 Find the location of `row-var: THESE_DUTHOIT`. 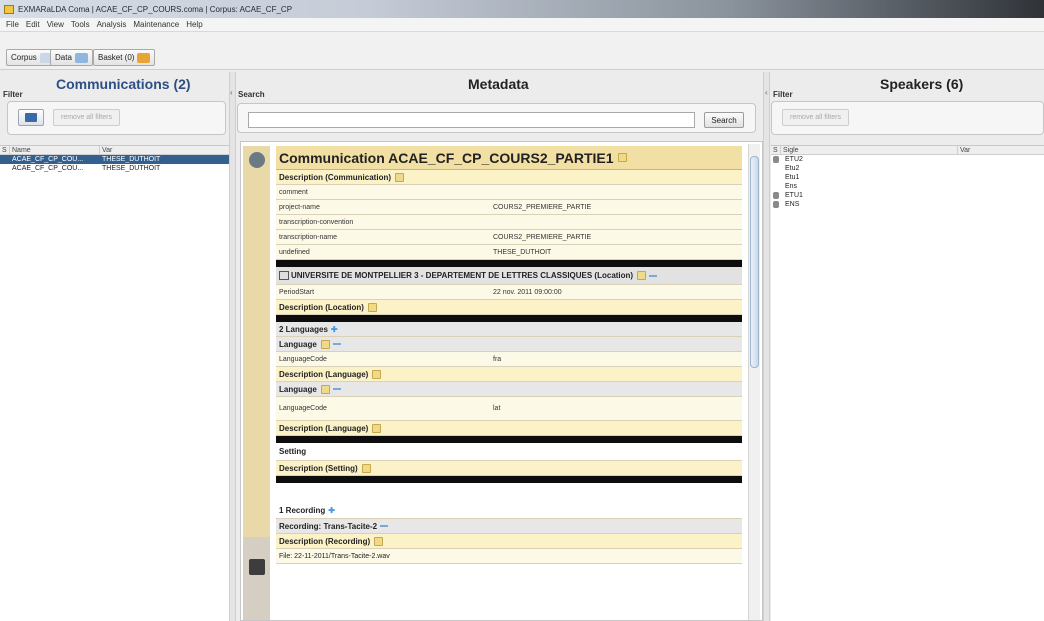

row-var: THESE_DUTHOIT is located at coordinates (131, 159).